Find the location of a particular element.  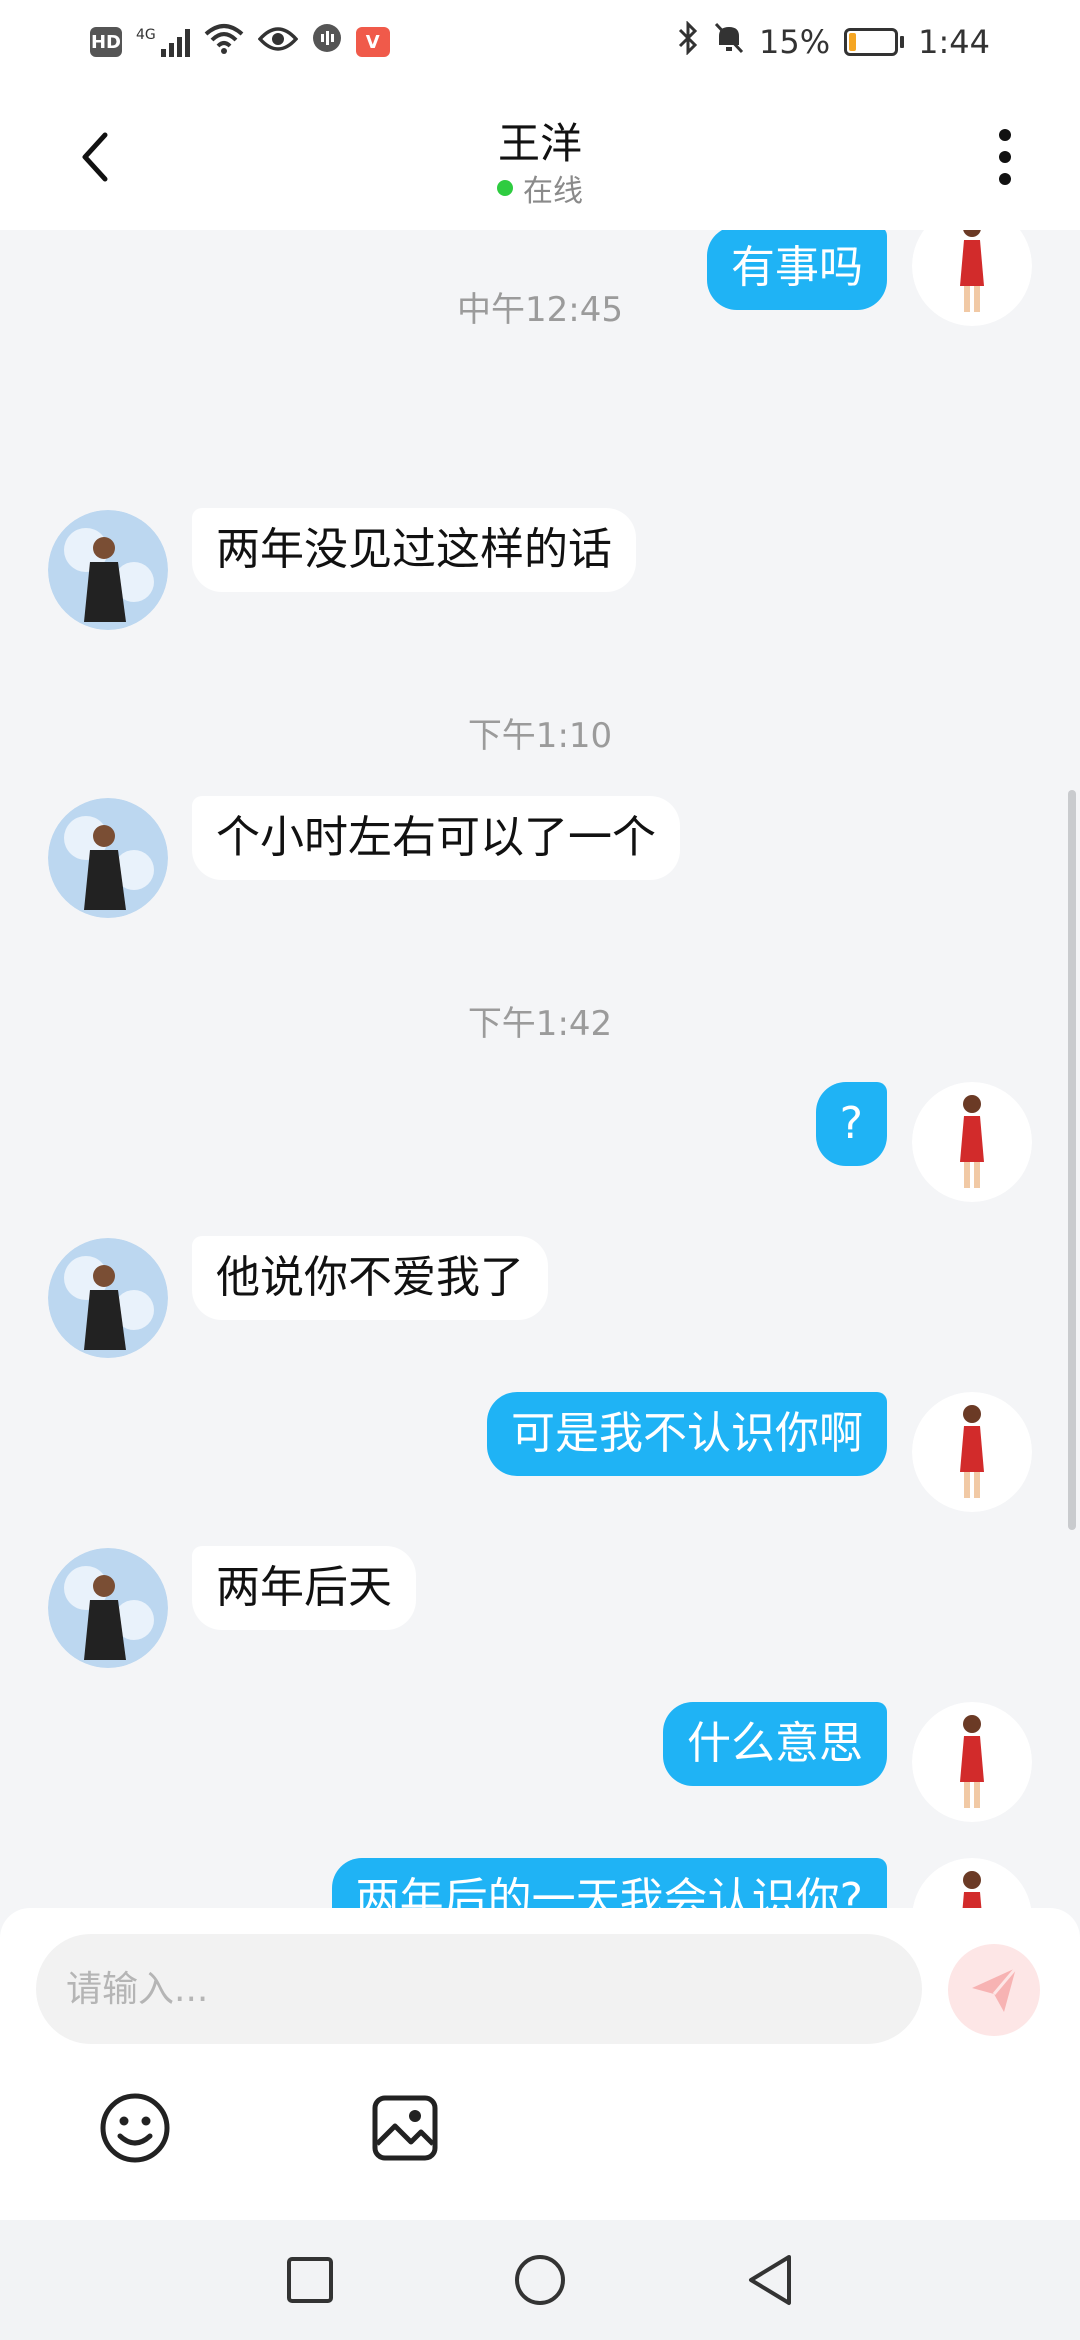

more-vertical-icon is located at coordinates (1005, 157).